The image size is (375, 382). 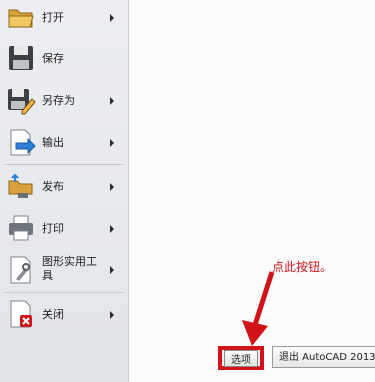 I want to click on menu-item-export: 输出, so click(x=64, y=142).